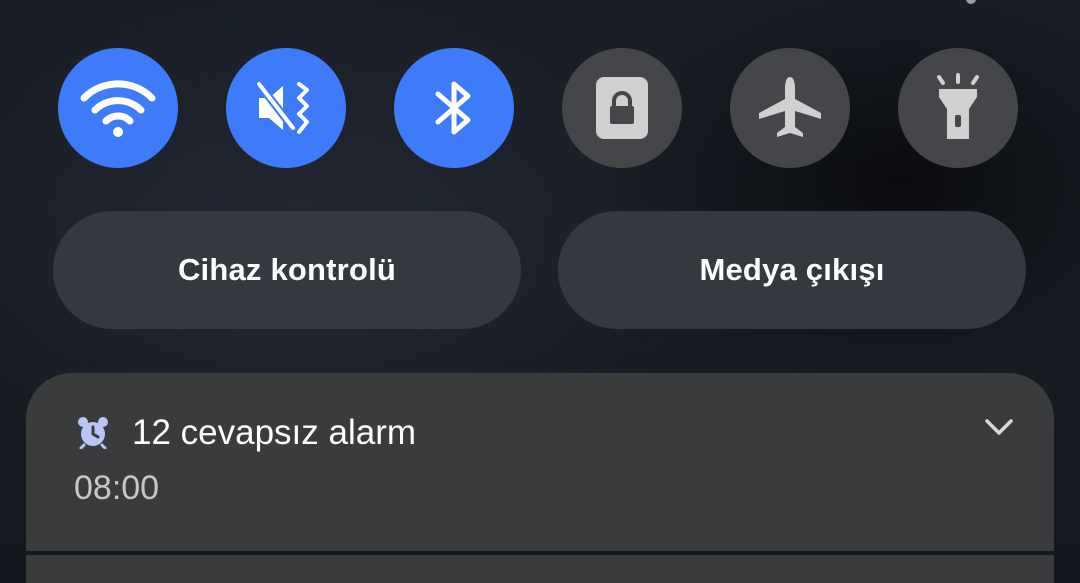 The image size is (1080, 583). Describe the element at coordinates (999, 427) in the screenshot. I see `chevron-down-icon` at that location.